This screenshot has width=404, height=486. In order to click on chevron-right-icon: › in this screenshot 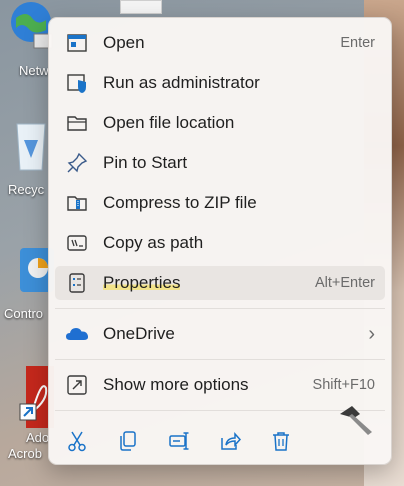, I will do `click(371, 333)`.